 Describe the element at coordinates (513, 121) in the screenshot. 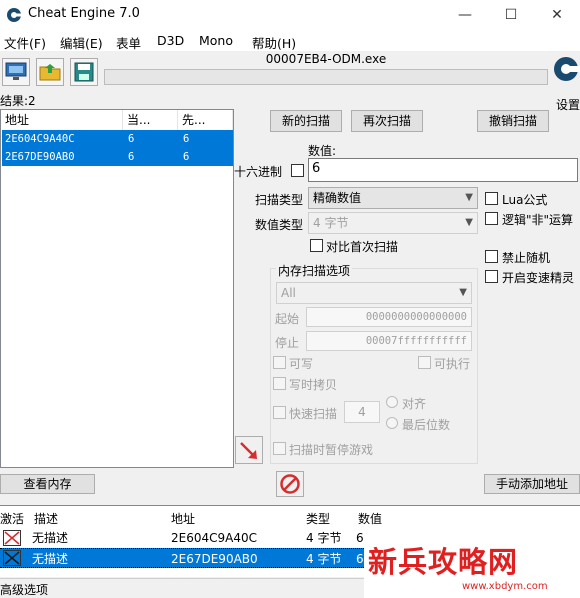

I see `undo-scan-button: 撤销扫描` at that location.